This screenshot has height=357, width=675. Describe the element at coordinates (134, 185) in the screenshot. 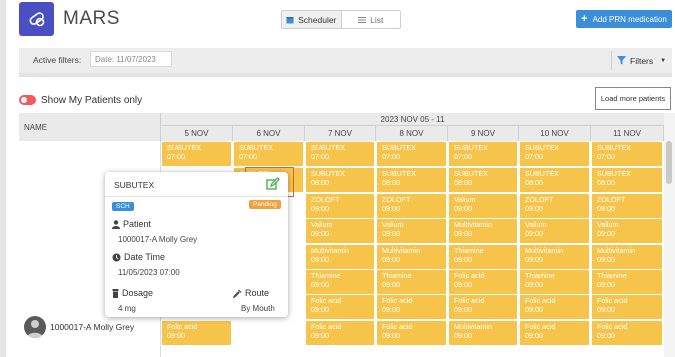

I see `popup-medication-title: SUBUTEX` at that location.